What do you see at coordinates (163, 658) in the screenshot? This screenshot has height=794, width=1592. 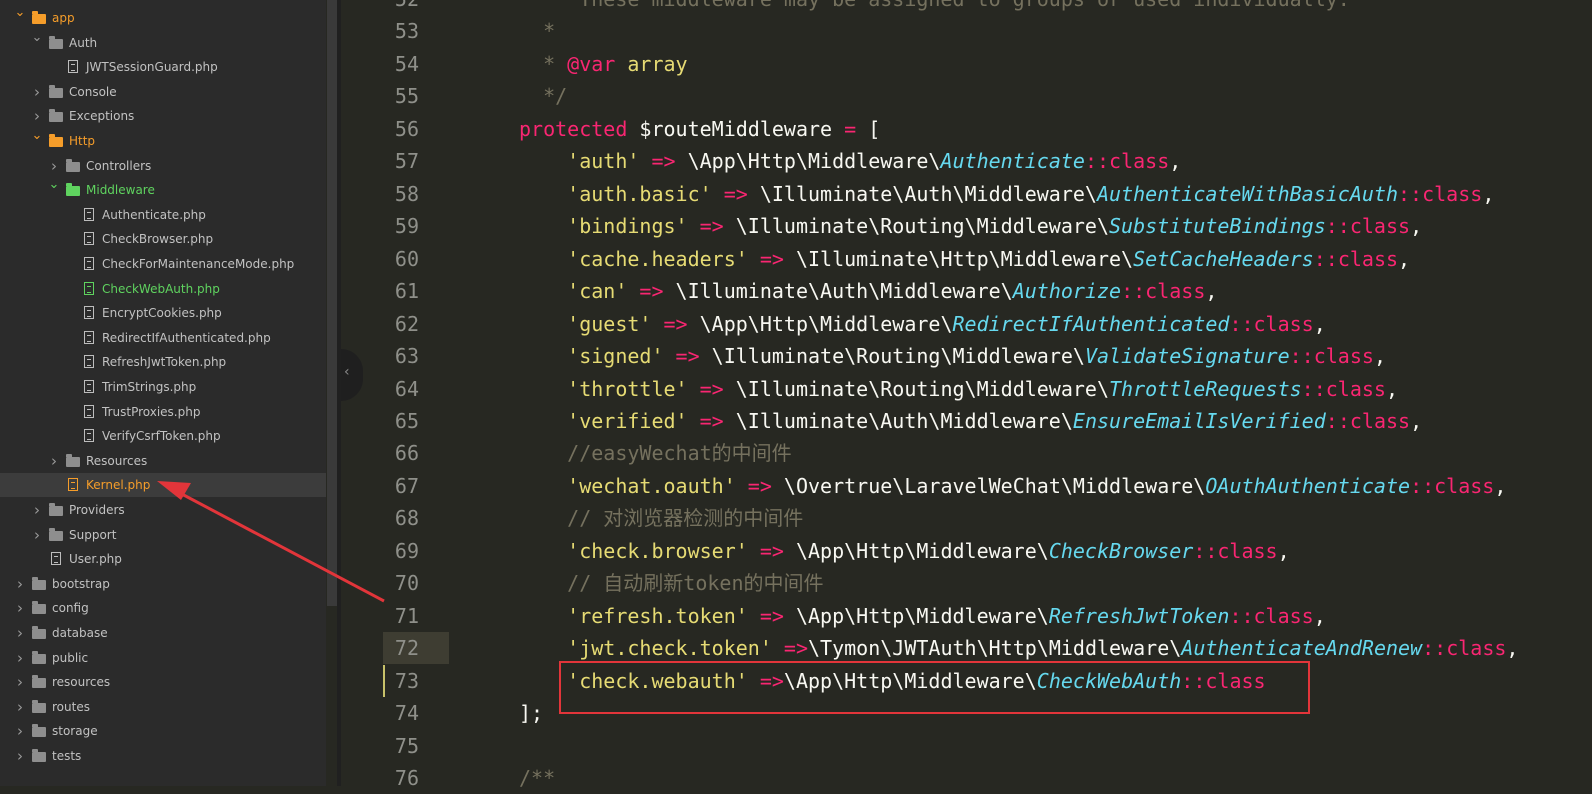 I see `tree-folder-public: › public` at bounding box center [163, 658].